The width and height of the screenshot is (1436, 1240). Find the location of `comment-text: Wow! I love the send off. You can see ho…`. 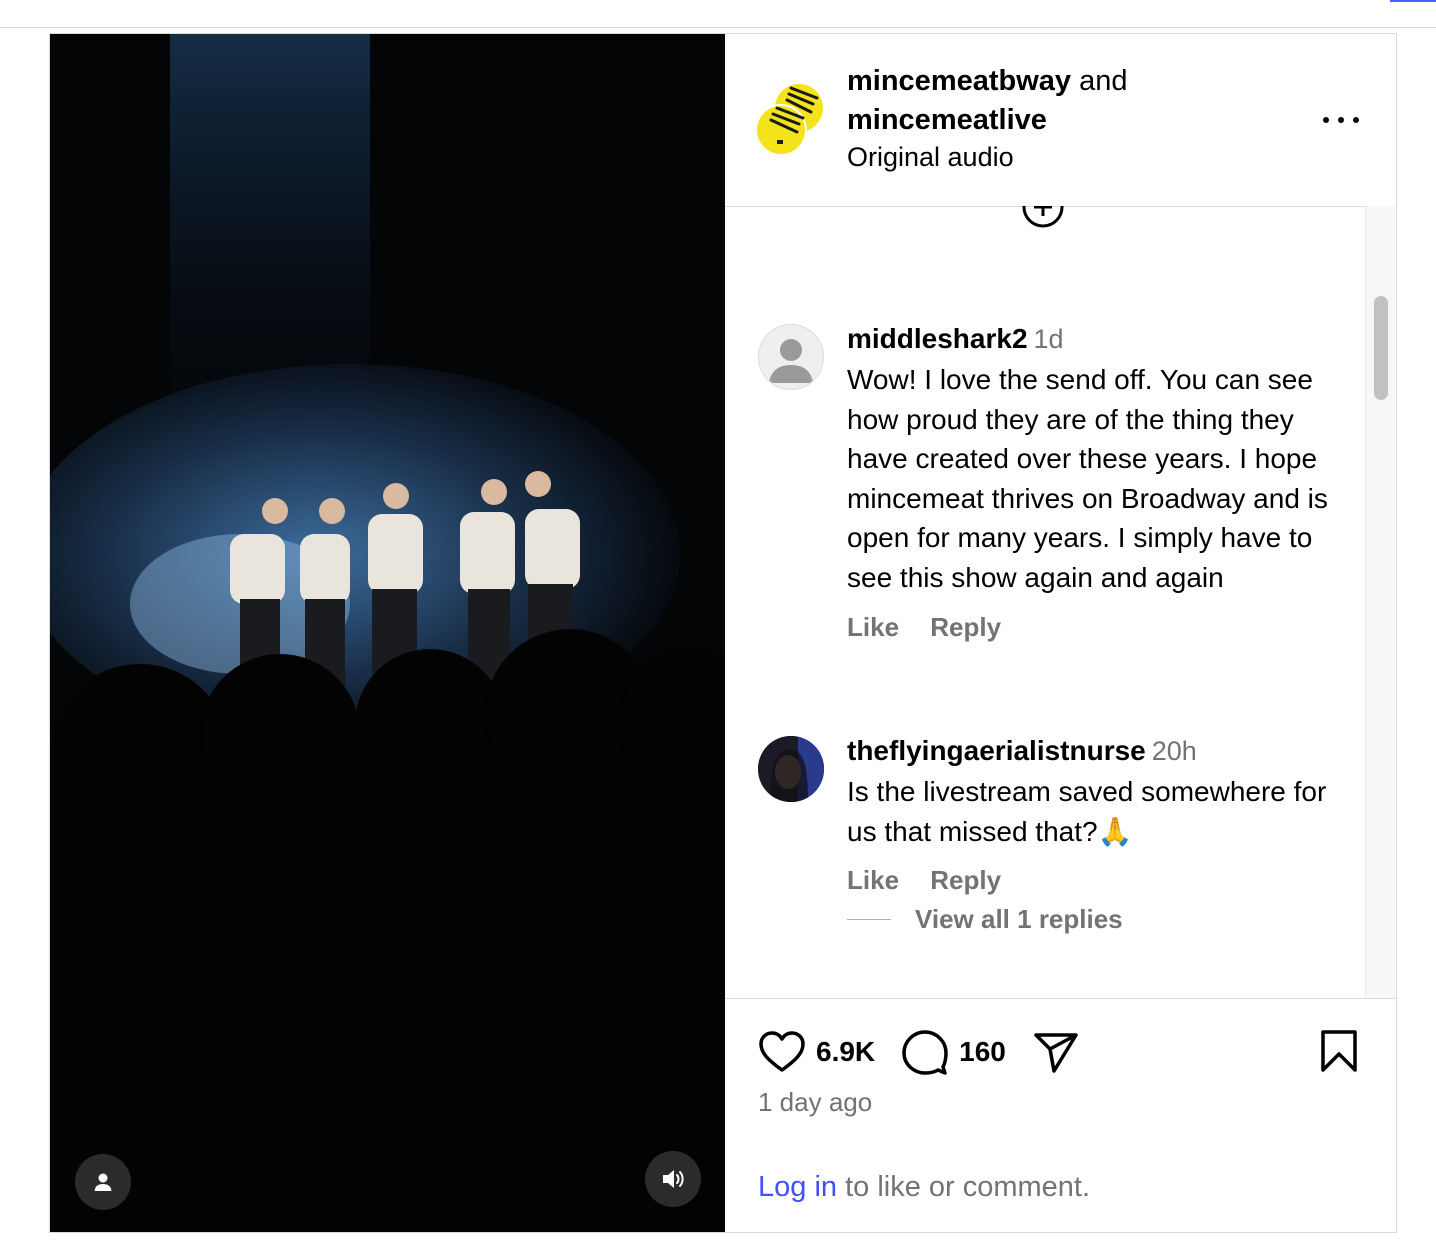

comment-text: Wow! I love the send off. You can see ho… is located at coordinates (1087, 478).